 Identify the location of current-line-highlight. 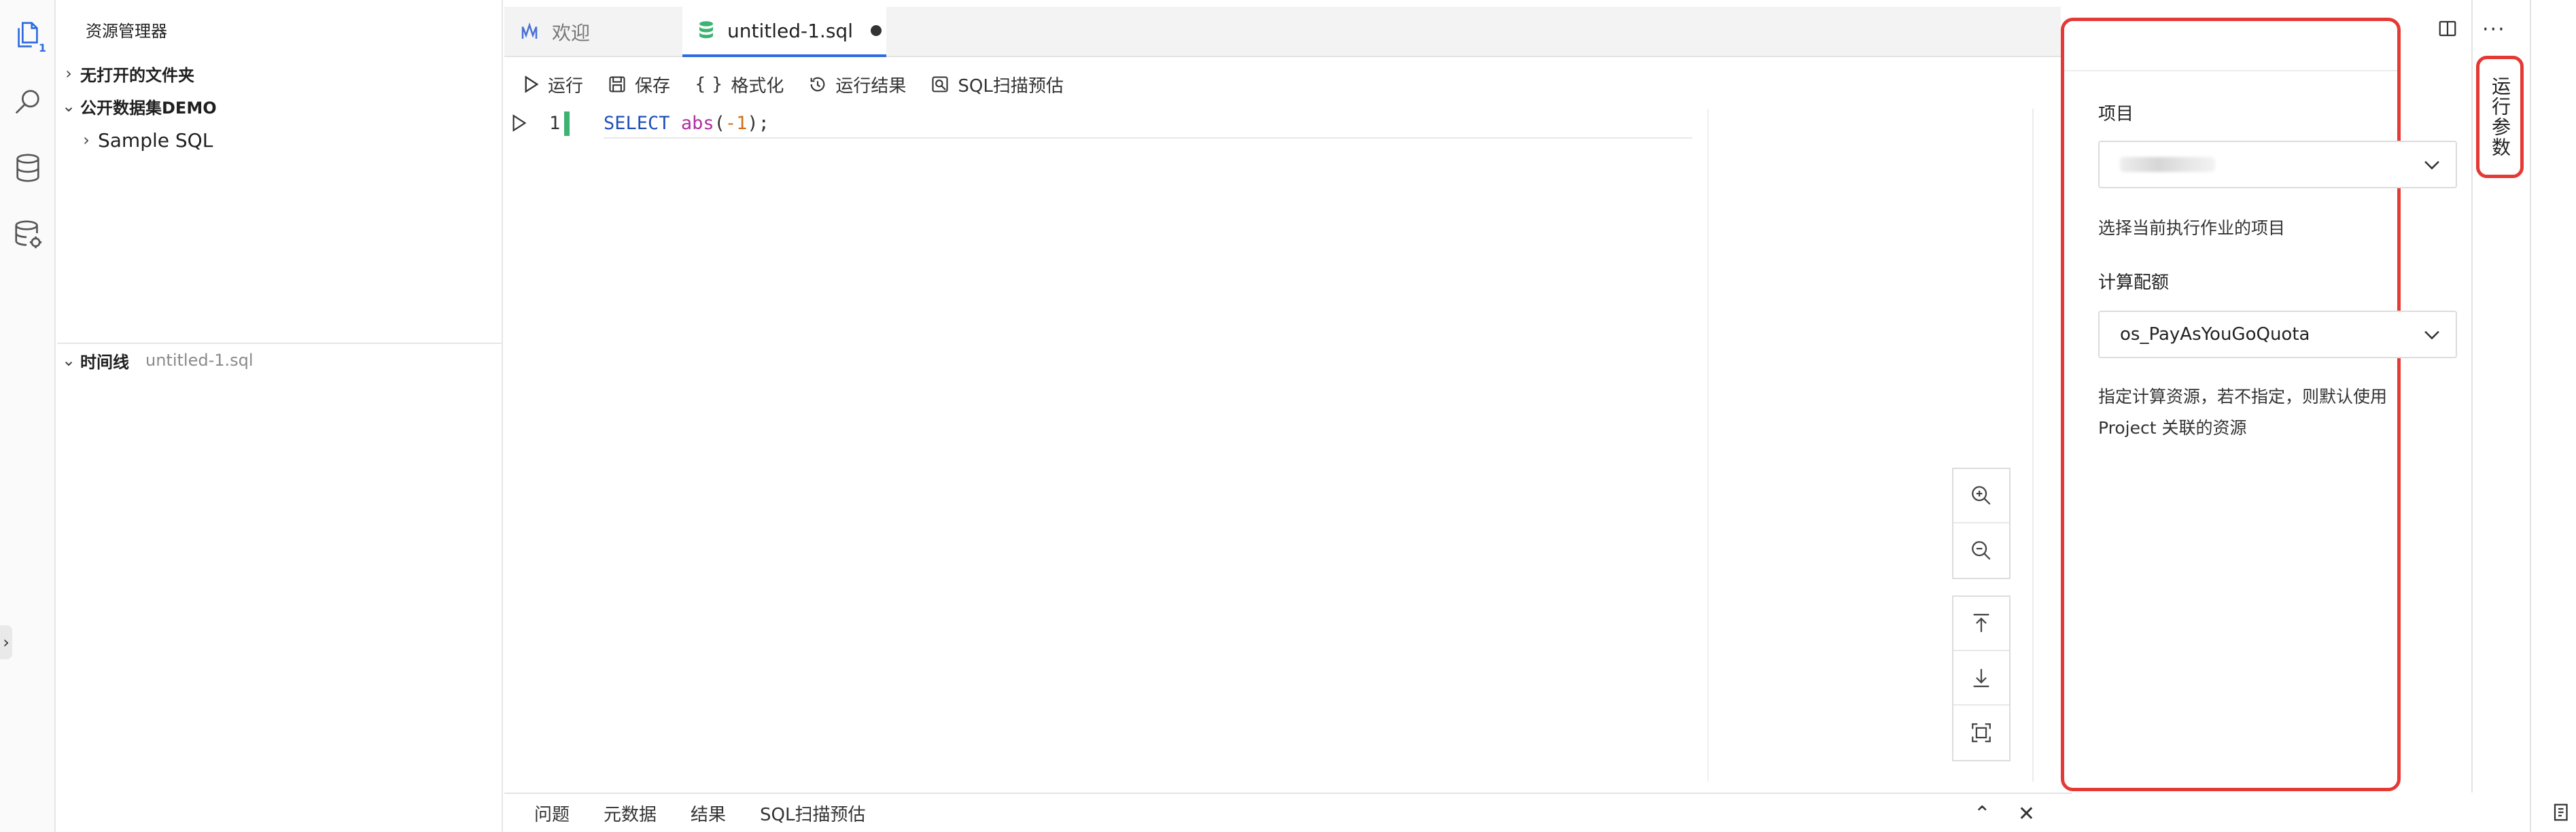
(1148, 138).